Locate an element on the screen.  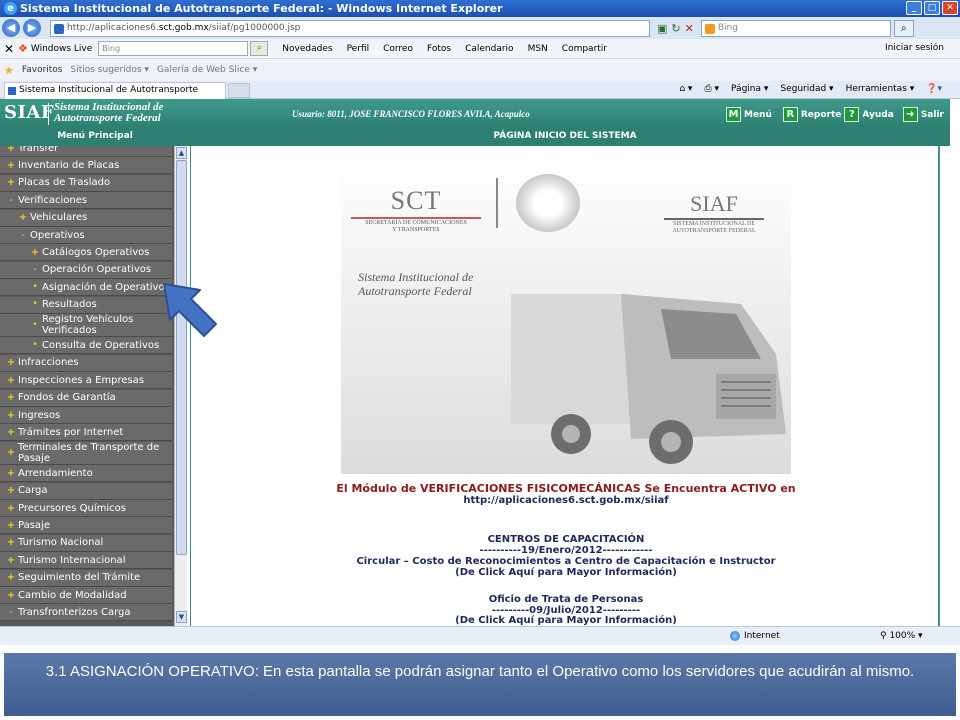
siaf-logo-text: SIAF is located at coordinates (714, 203).